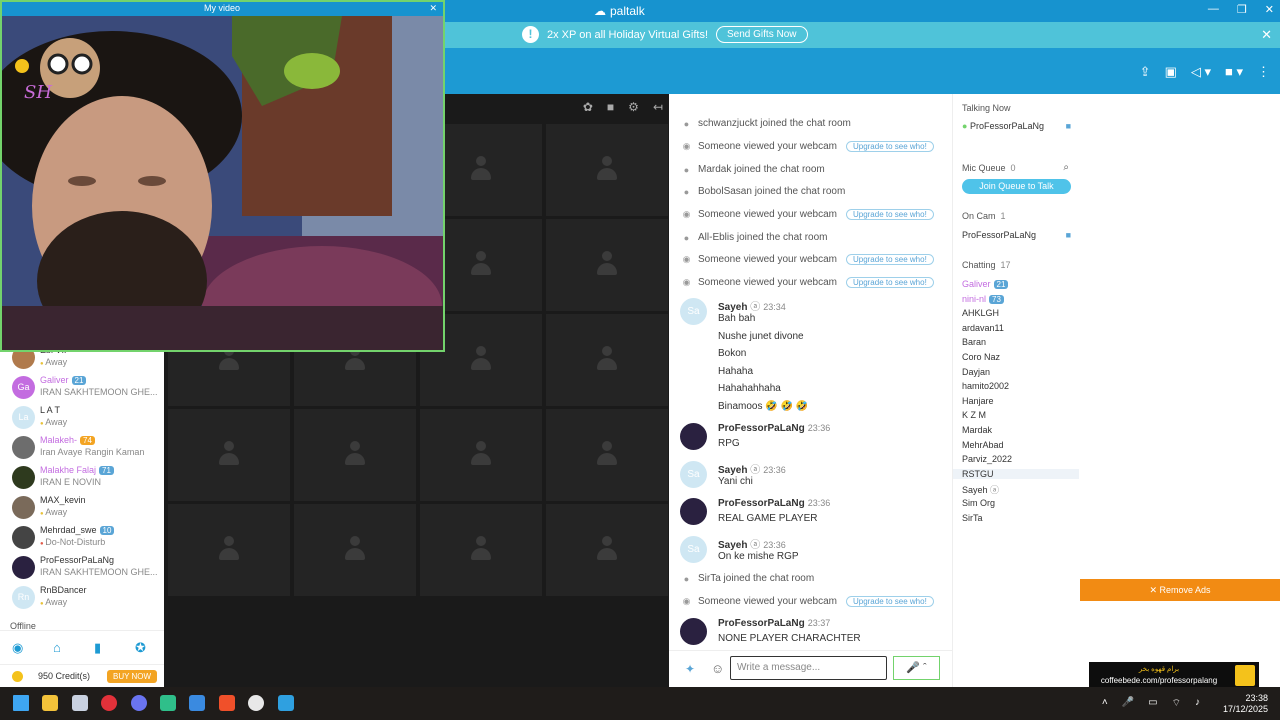 This screenshot has width=1280, height=720. What do you see at coordinates (1201, 72) in the screenshot?
I see `megaphone-icon: ◁ ▾` at bounding box center [1201, 72].